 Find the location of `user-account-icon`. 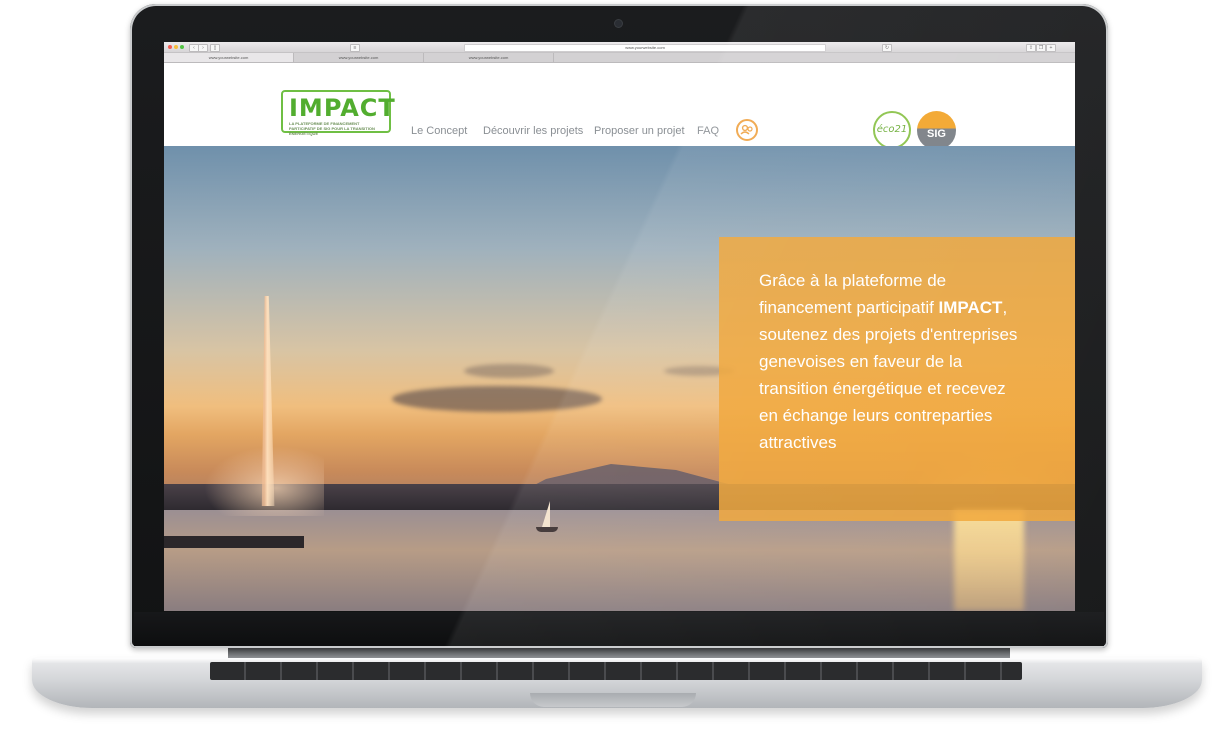

user-account-icon is located at coordinates (747, 130).